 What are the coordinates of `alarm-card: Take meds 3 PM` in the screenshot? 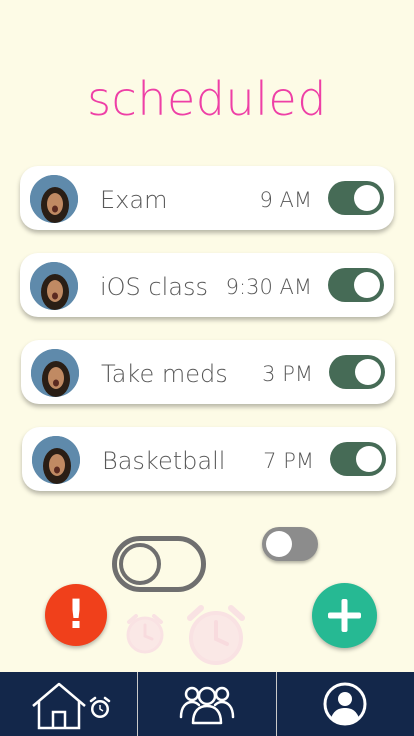 It's located at (208, 372).